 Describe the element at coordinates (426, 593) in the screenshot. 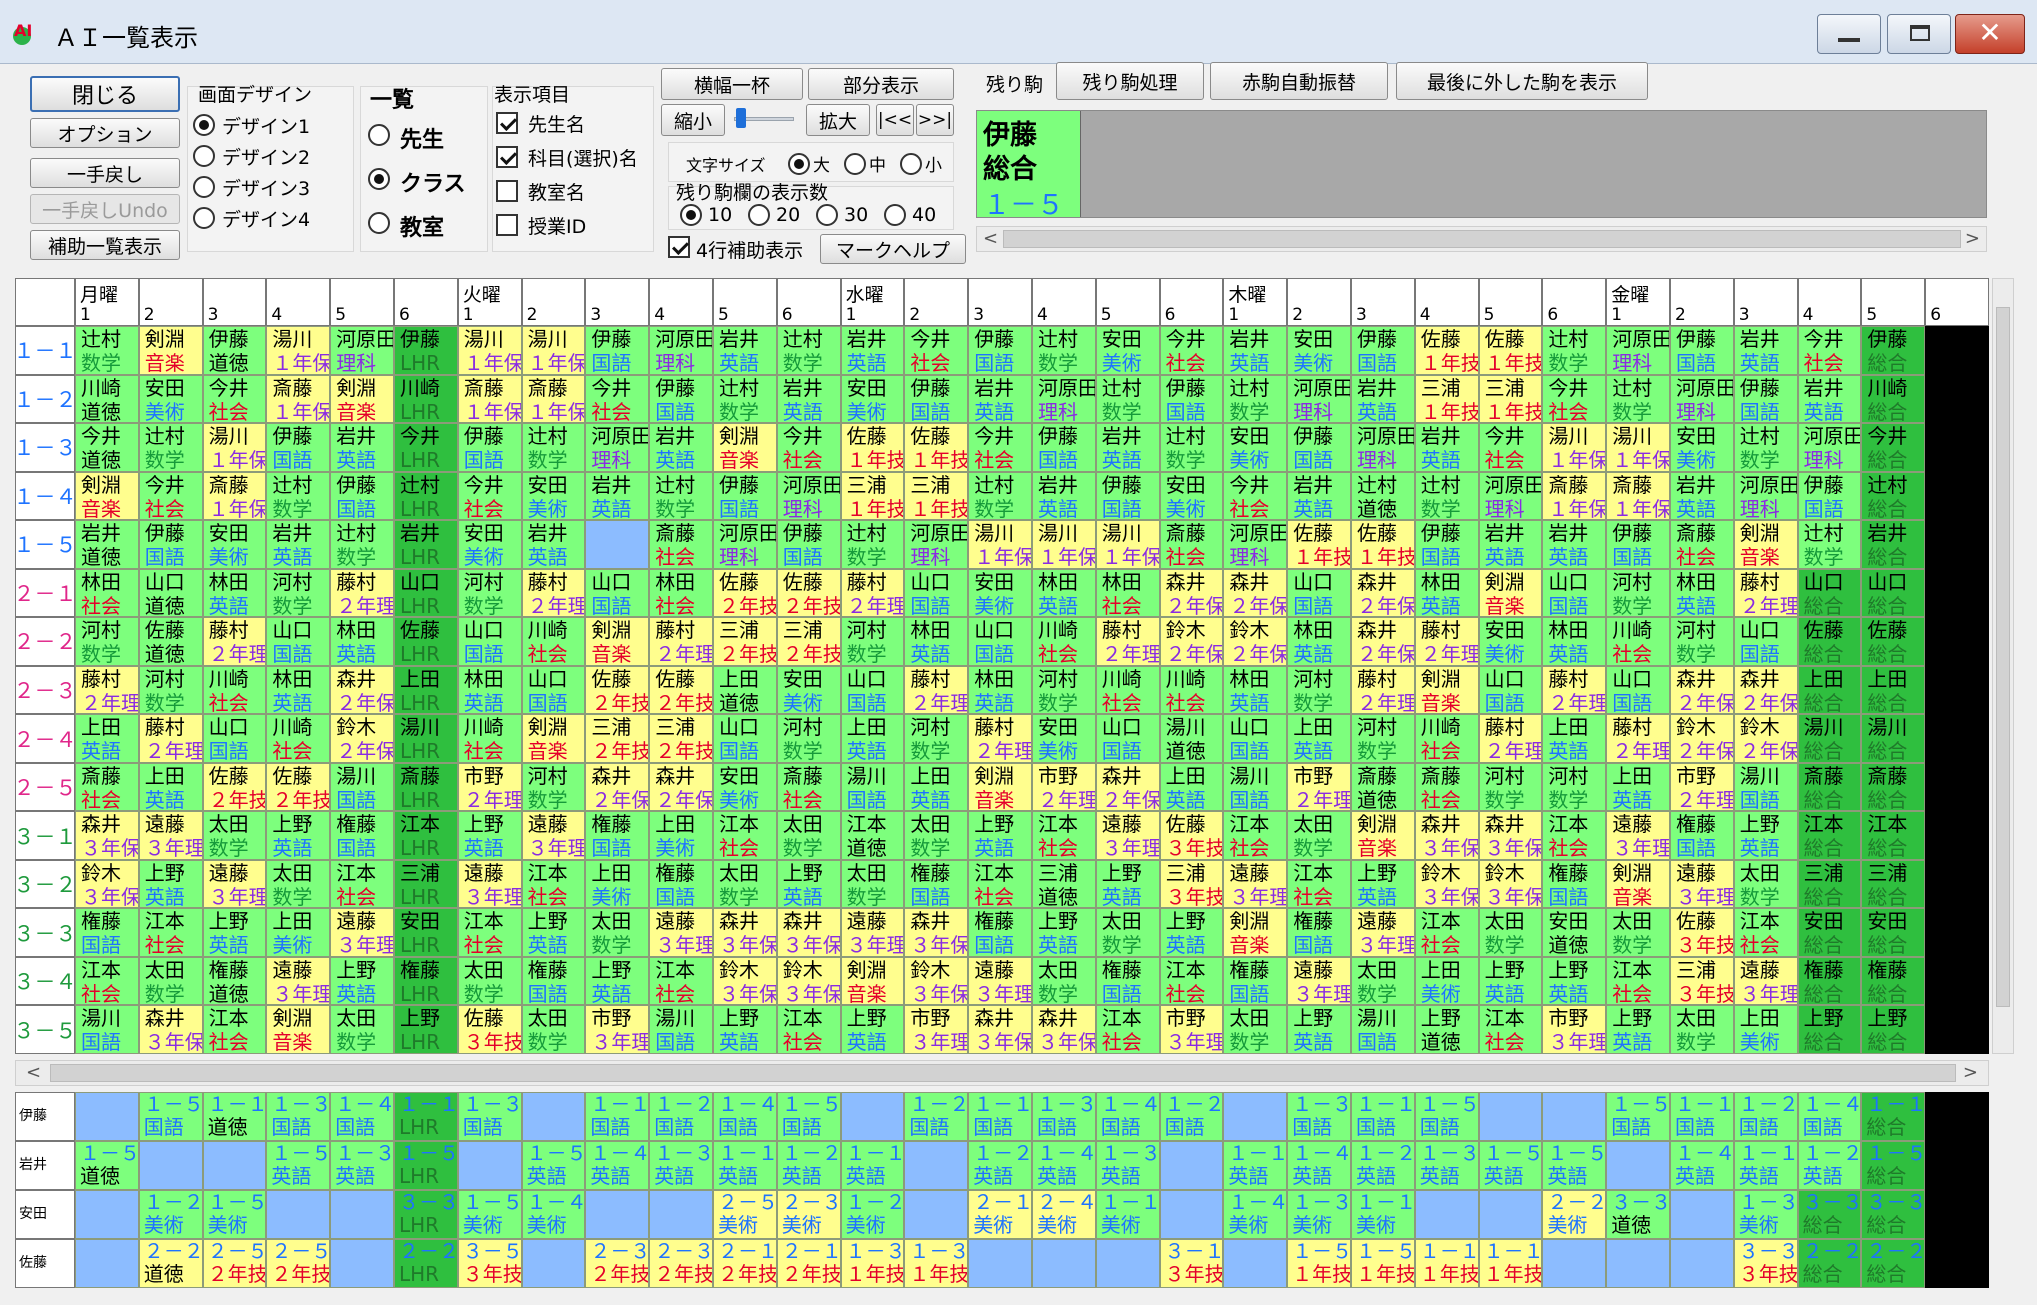

I see `timetable-cell: 山口 LHR` at that location.